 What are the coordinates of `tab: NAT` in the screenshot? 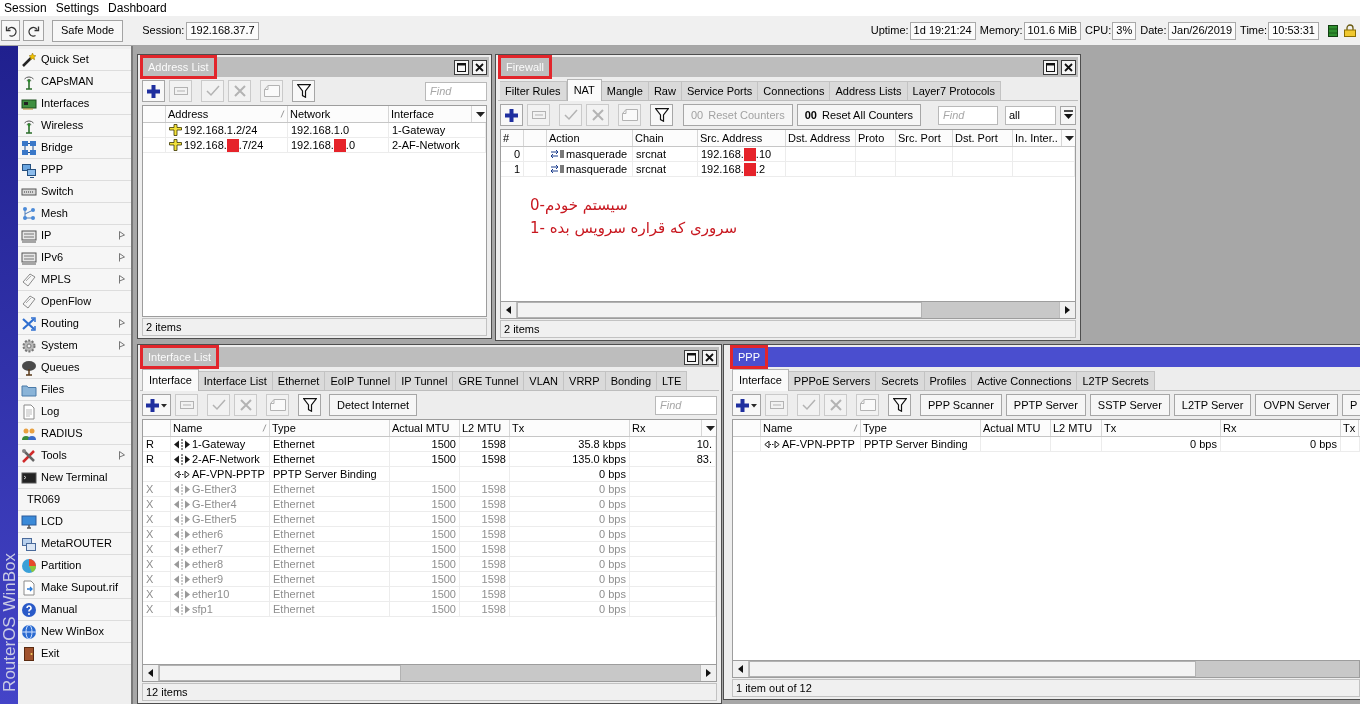 It's located at (584, 90).